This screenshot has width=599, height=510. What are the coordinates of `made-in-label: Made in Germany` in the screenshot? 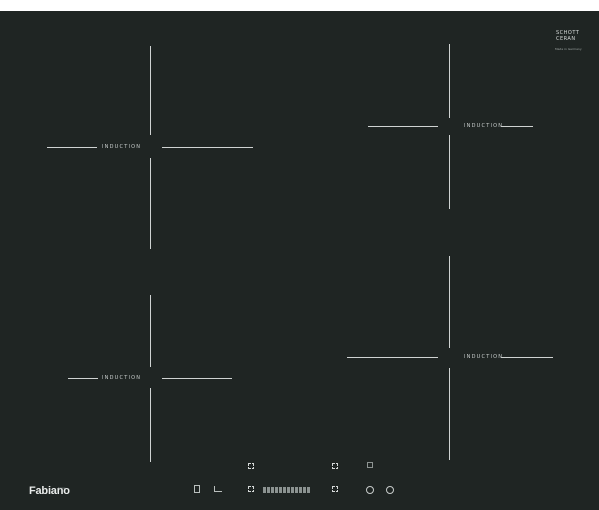 It's located at (568, 49).